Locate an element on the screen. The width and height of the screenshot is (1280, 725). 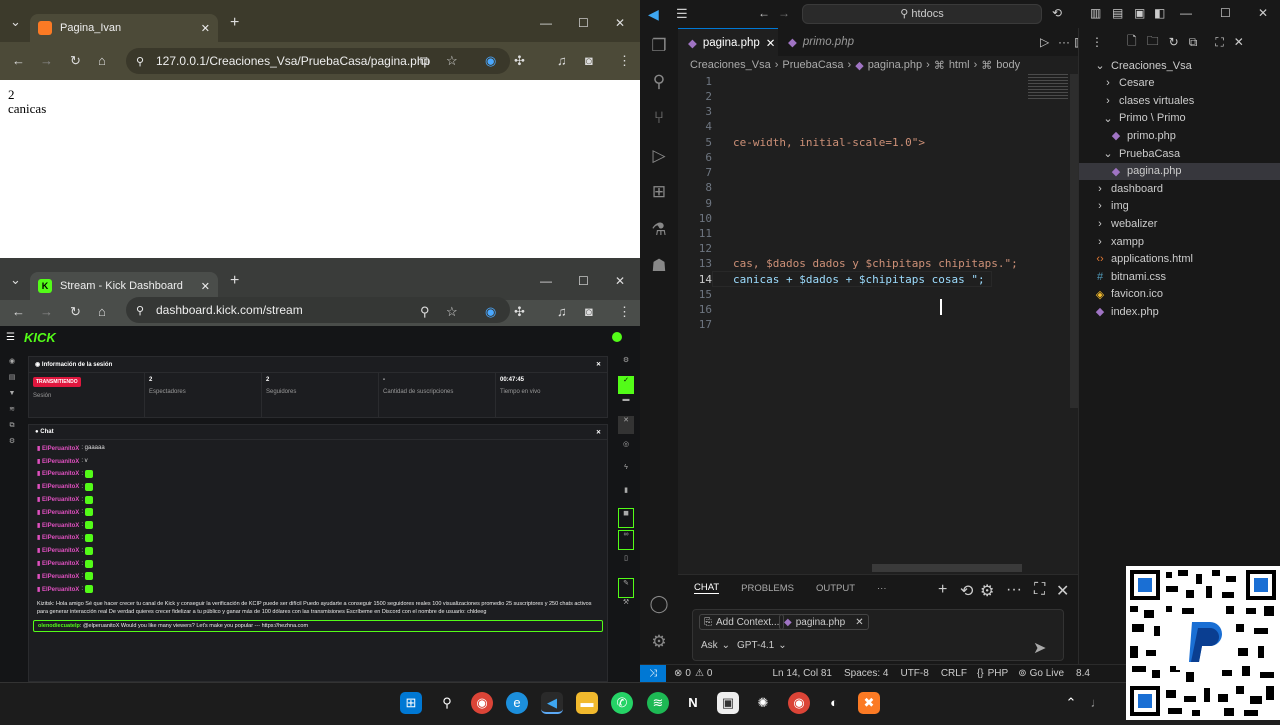
tab-primo: ◆ primo.php is located at coordinates (828, 42).